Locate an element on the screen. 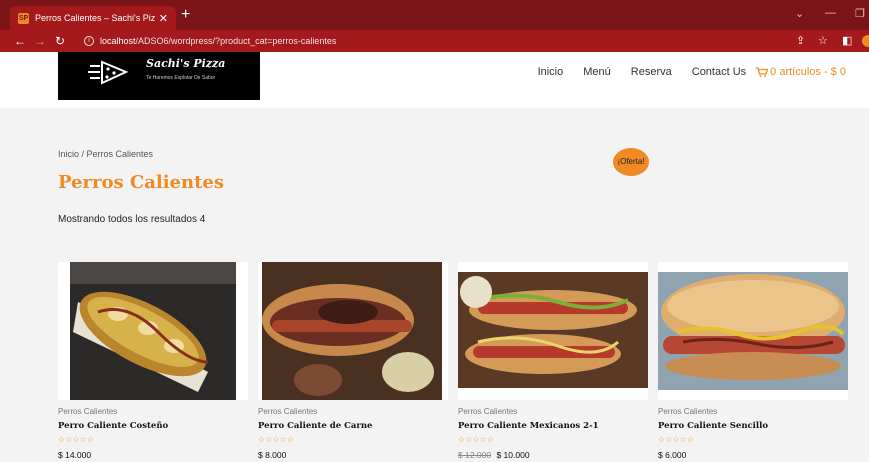 This screenshot has height=462, width=869. product-photo-sencillo is located at coordinates (753, 331).